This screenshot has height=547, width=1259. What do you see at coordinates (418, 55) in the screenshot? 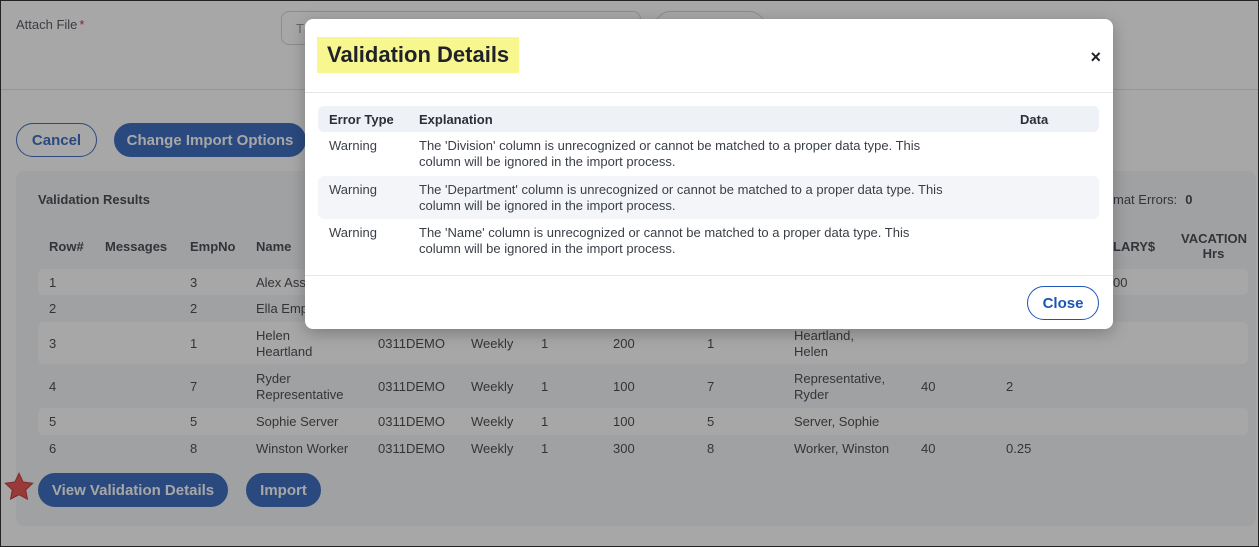
I see `modal-title: Validation Details` at bounding box center [418, 55].